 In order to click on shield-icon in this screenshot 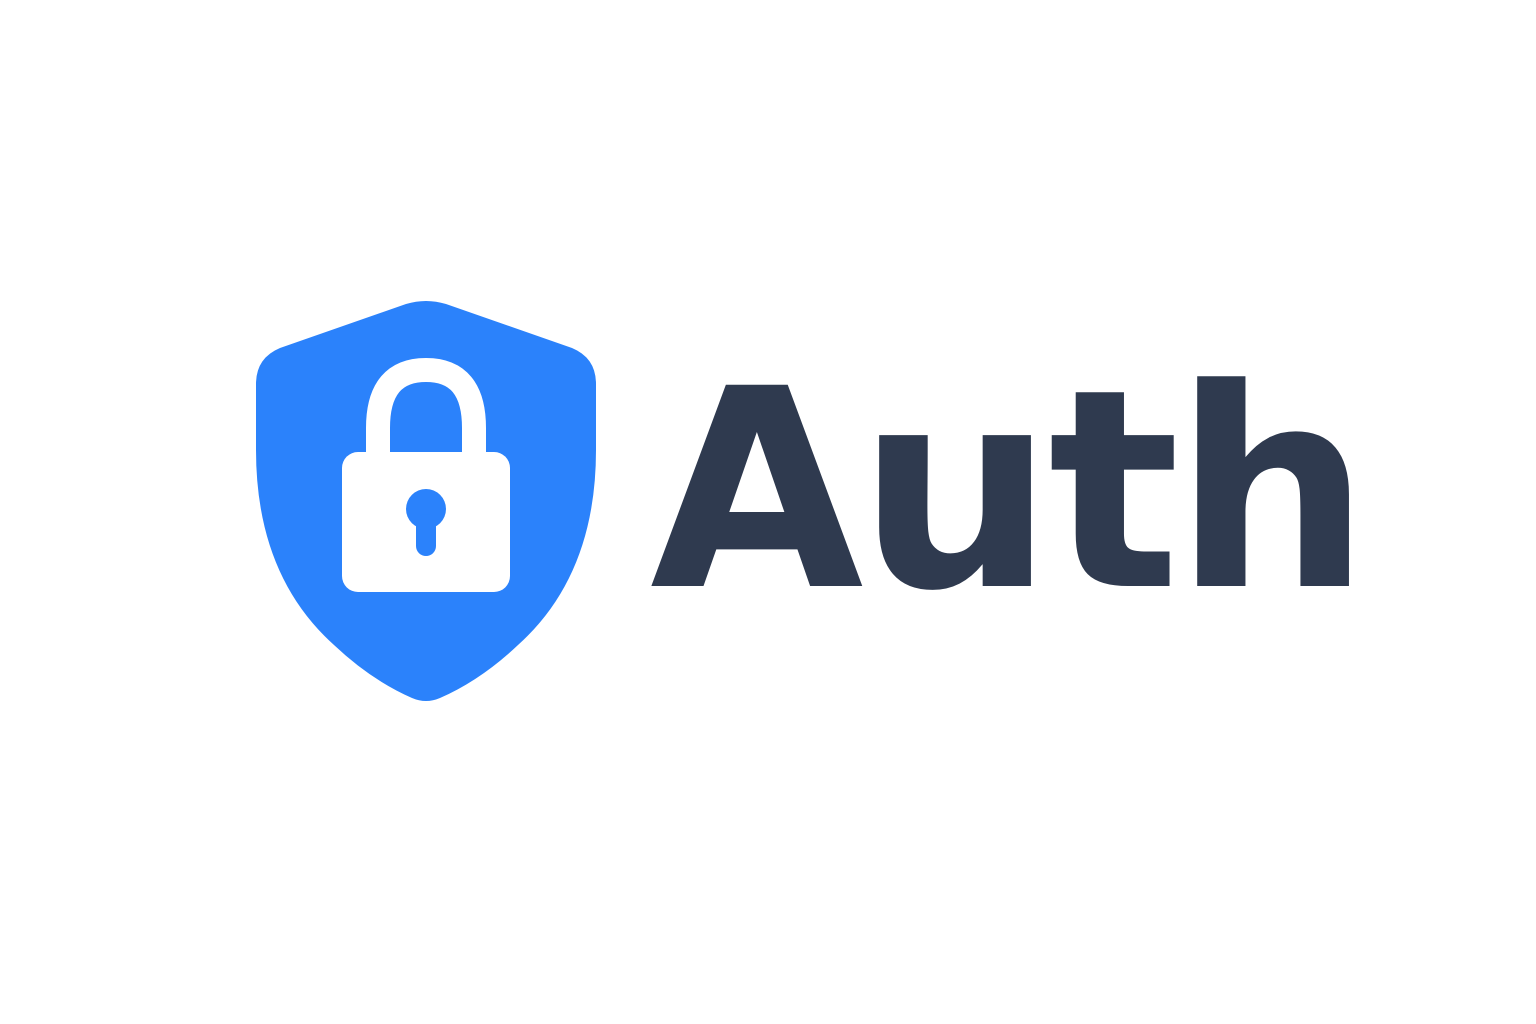, I will do `click(426, 501)`.